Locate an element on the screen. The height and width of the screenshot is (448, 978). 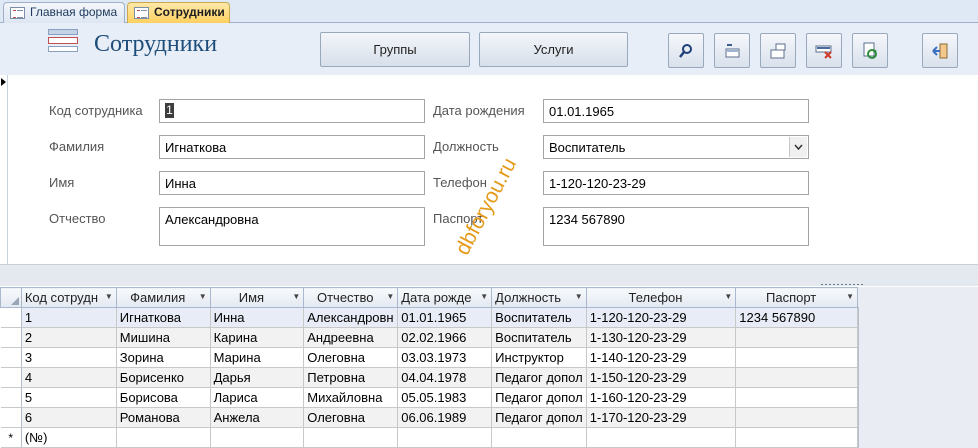
table-cell: Андреевна is located at coordinates (351, 337).